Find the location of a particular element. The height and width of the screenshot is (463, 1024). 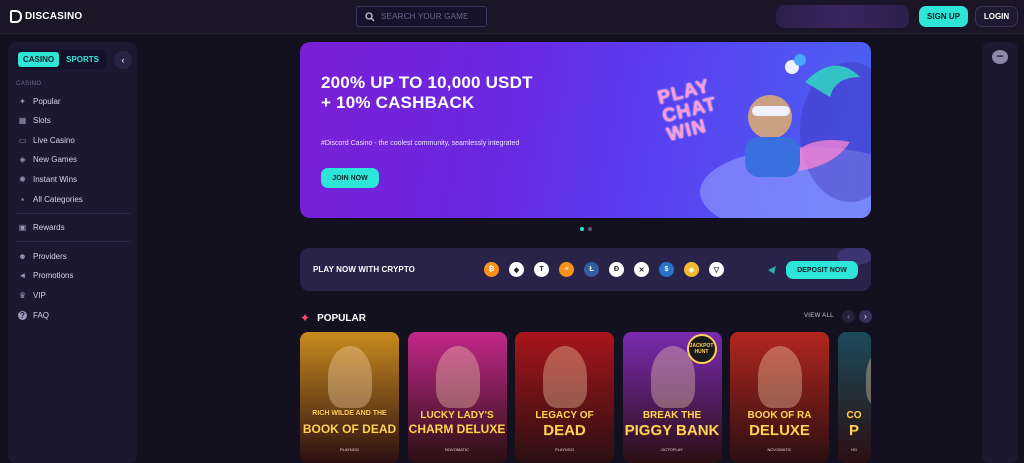

carousel-dot-active is located at coordinates (582, 229).